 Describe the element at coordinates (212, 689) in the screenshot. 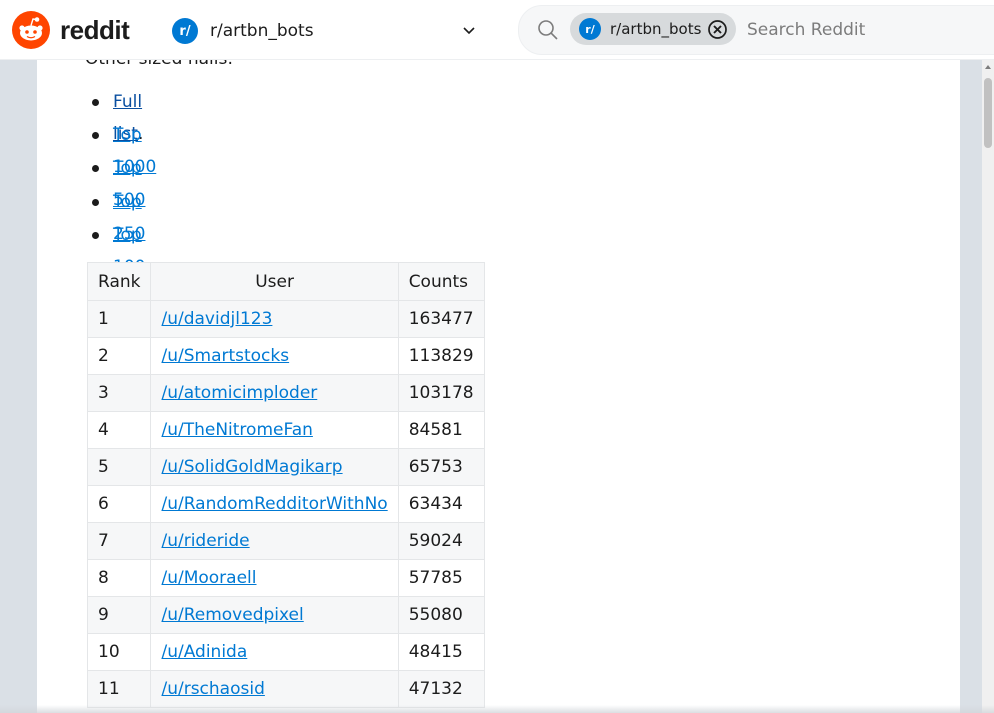

I see `user-link: /u/rschaosid` at that location.